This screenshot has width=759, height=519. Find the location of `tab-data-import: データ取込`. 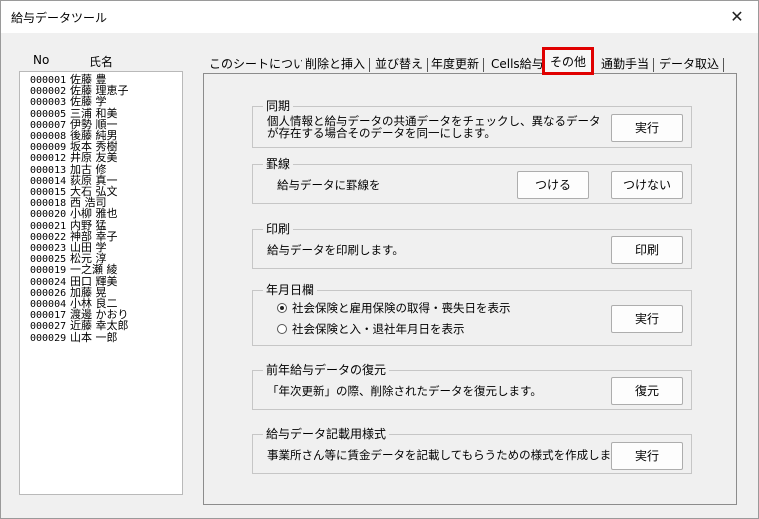

tab-data-import: データ取込 is located at coordinates (690, 65).